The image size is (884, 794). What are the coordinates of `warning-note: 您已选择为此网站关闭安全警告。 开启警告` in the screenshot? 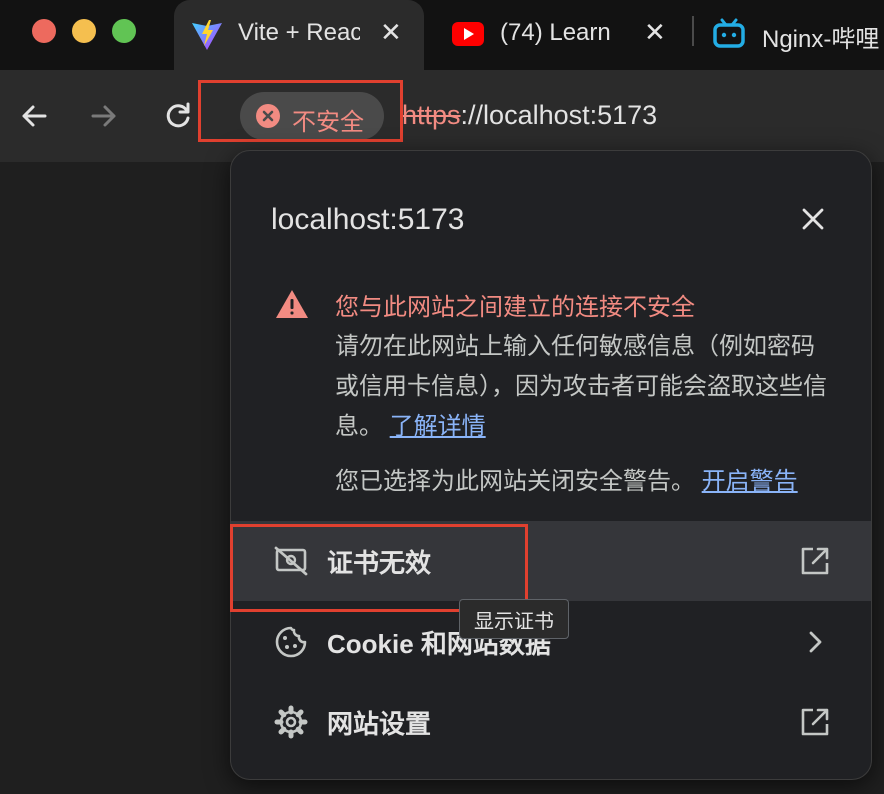 It's located at (566, 478).